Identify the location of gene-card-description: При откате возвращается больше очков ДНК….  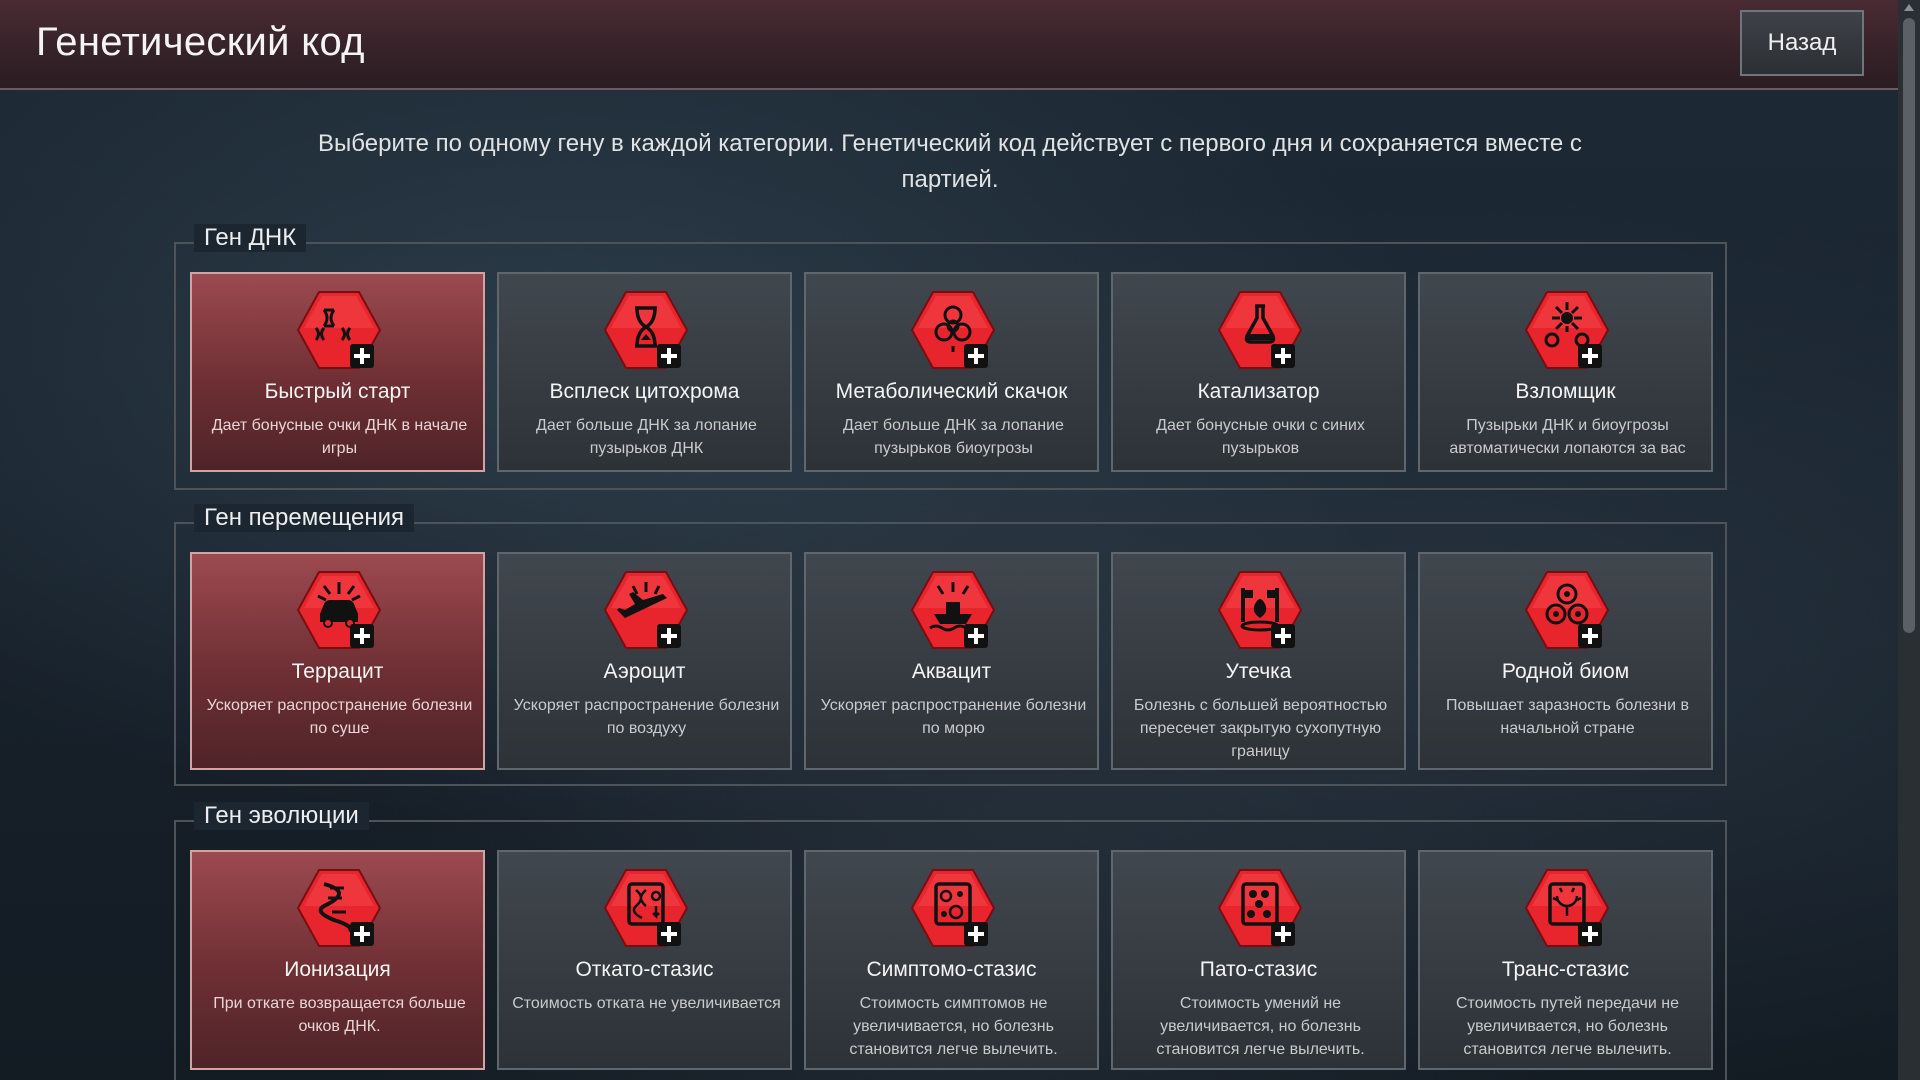
(339, 1015).